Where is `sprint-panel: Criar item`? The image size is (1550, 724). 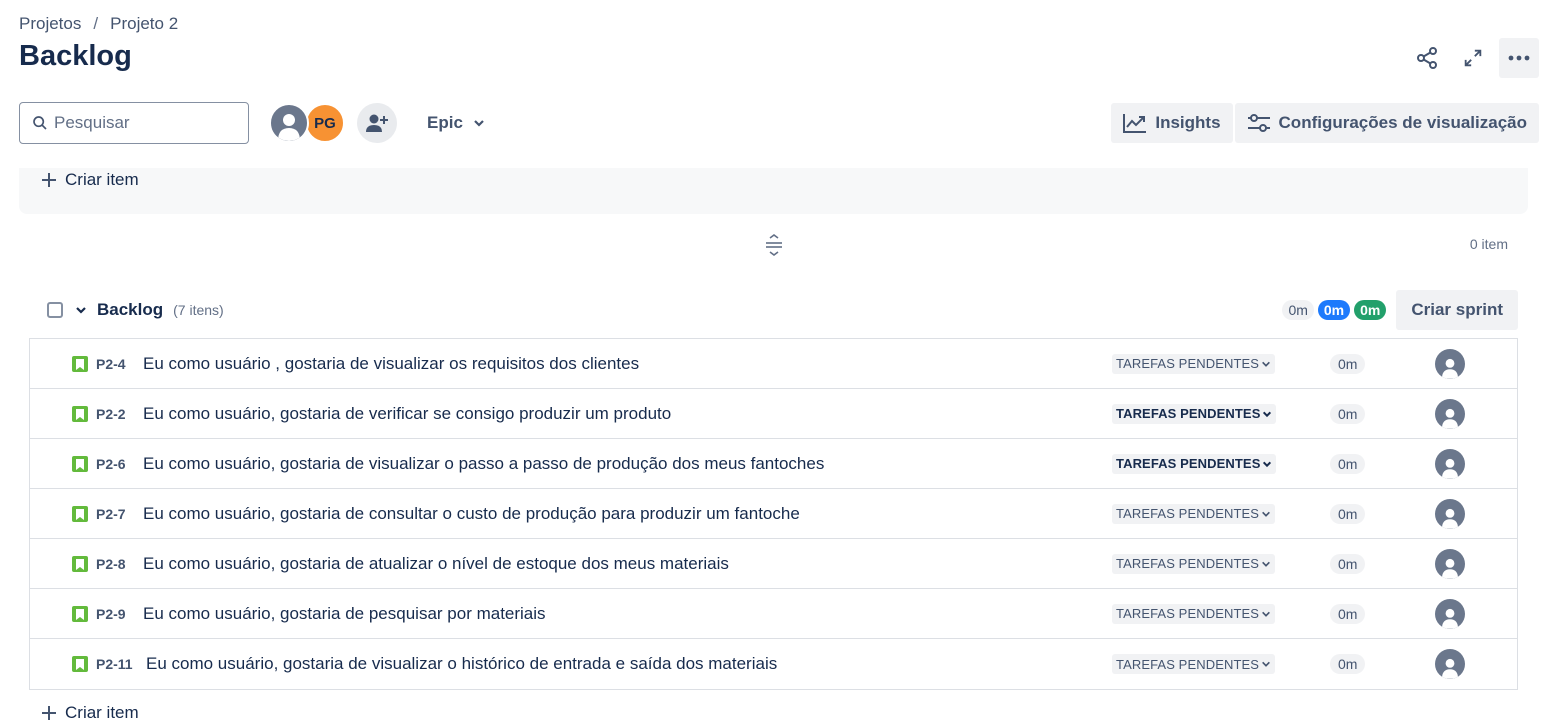
sprint-panel: Criar item is located at coordinates (773, 191).